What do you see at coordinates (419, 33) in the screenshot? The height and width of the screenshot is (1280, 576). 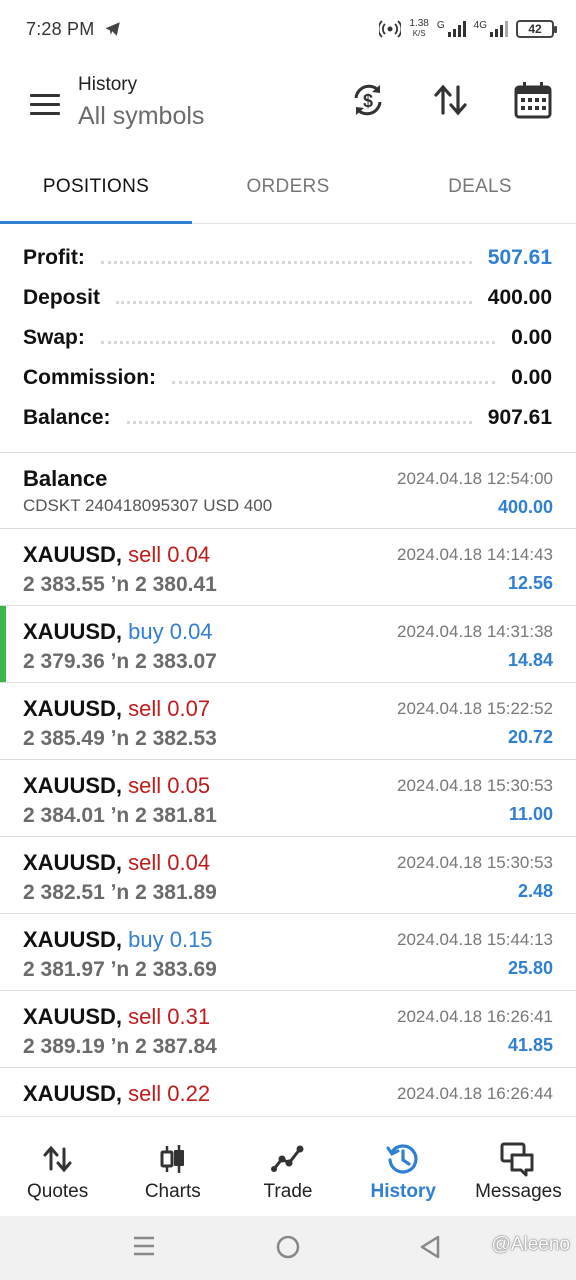 I see `speed-unit: K/S` at bounding box center [419, 33].